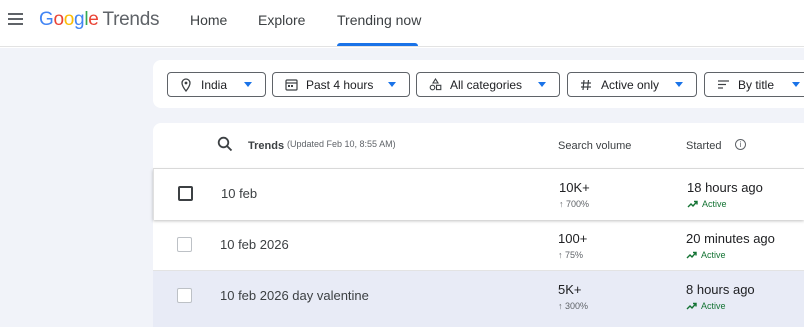 The width and height of the screenshot is (804, 327). Describe the element at coordinates (573, 306) in the screenshot. I see `volume-growth: ↑ 300%` at that location.